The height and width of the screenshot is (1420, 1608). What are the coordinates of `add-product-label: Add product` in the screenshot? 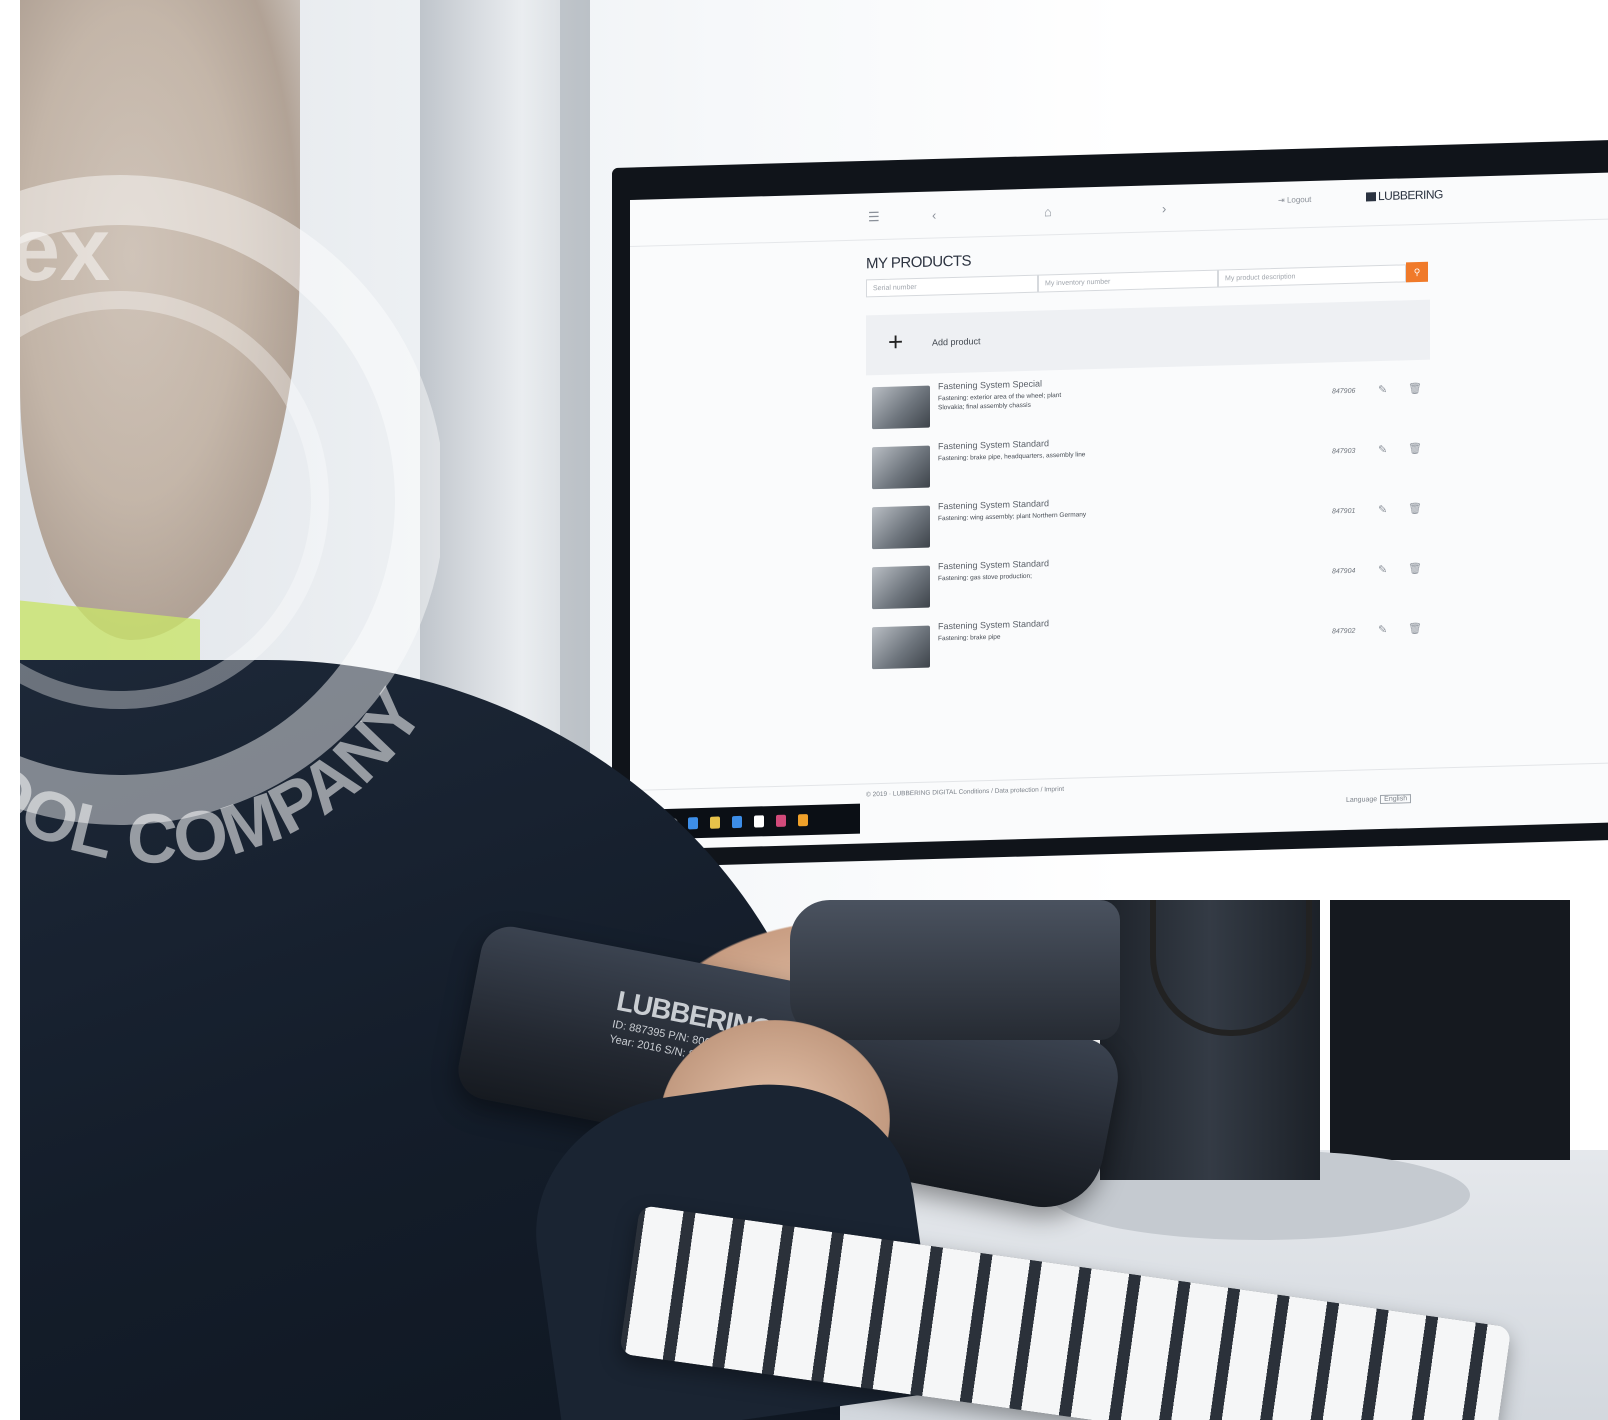 It's located at (956, 342).